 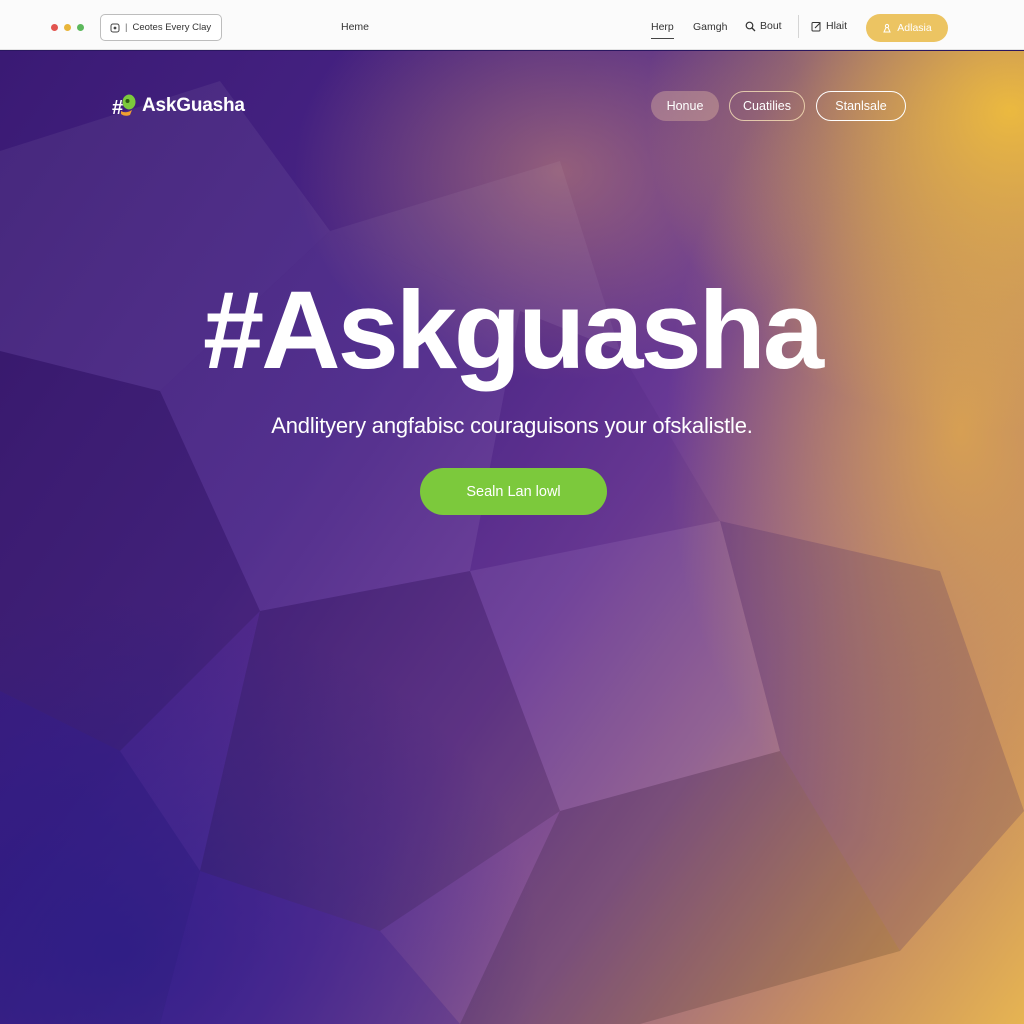 I want to click on tab-help: Herp, so click(x=662, y=30).